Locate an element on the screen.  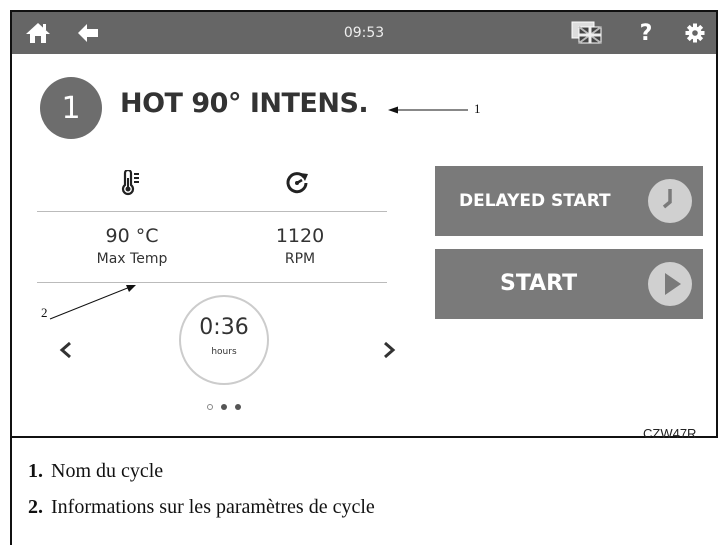
spin-speed-icon is located at coordinates (297, 185).